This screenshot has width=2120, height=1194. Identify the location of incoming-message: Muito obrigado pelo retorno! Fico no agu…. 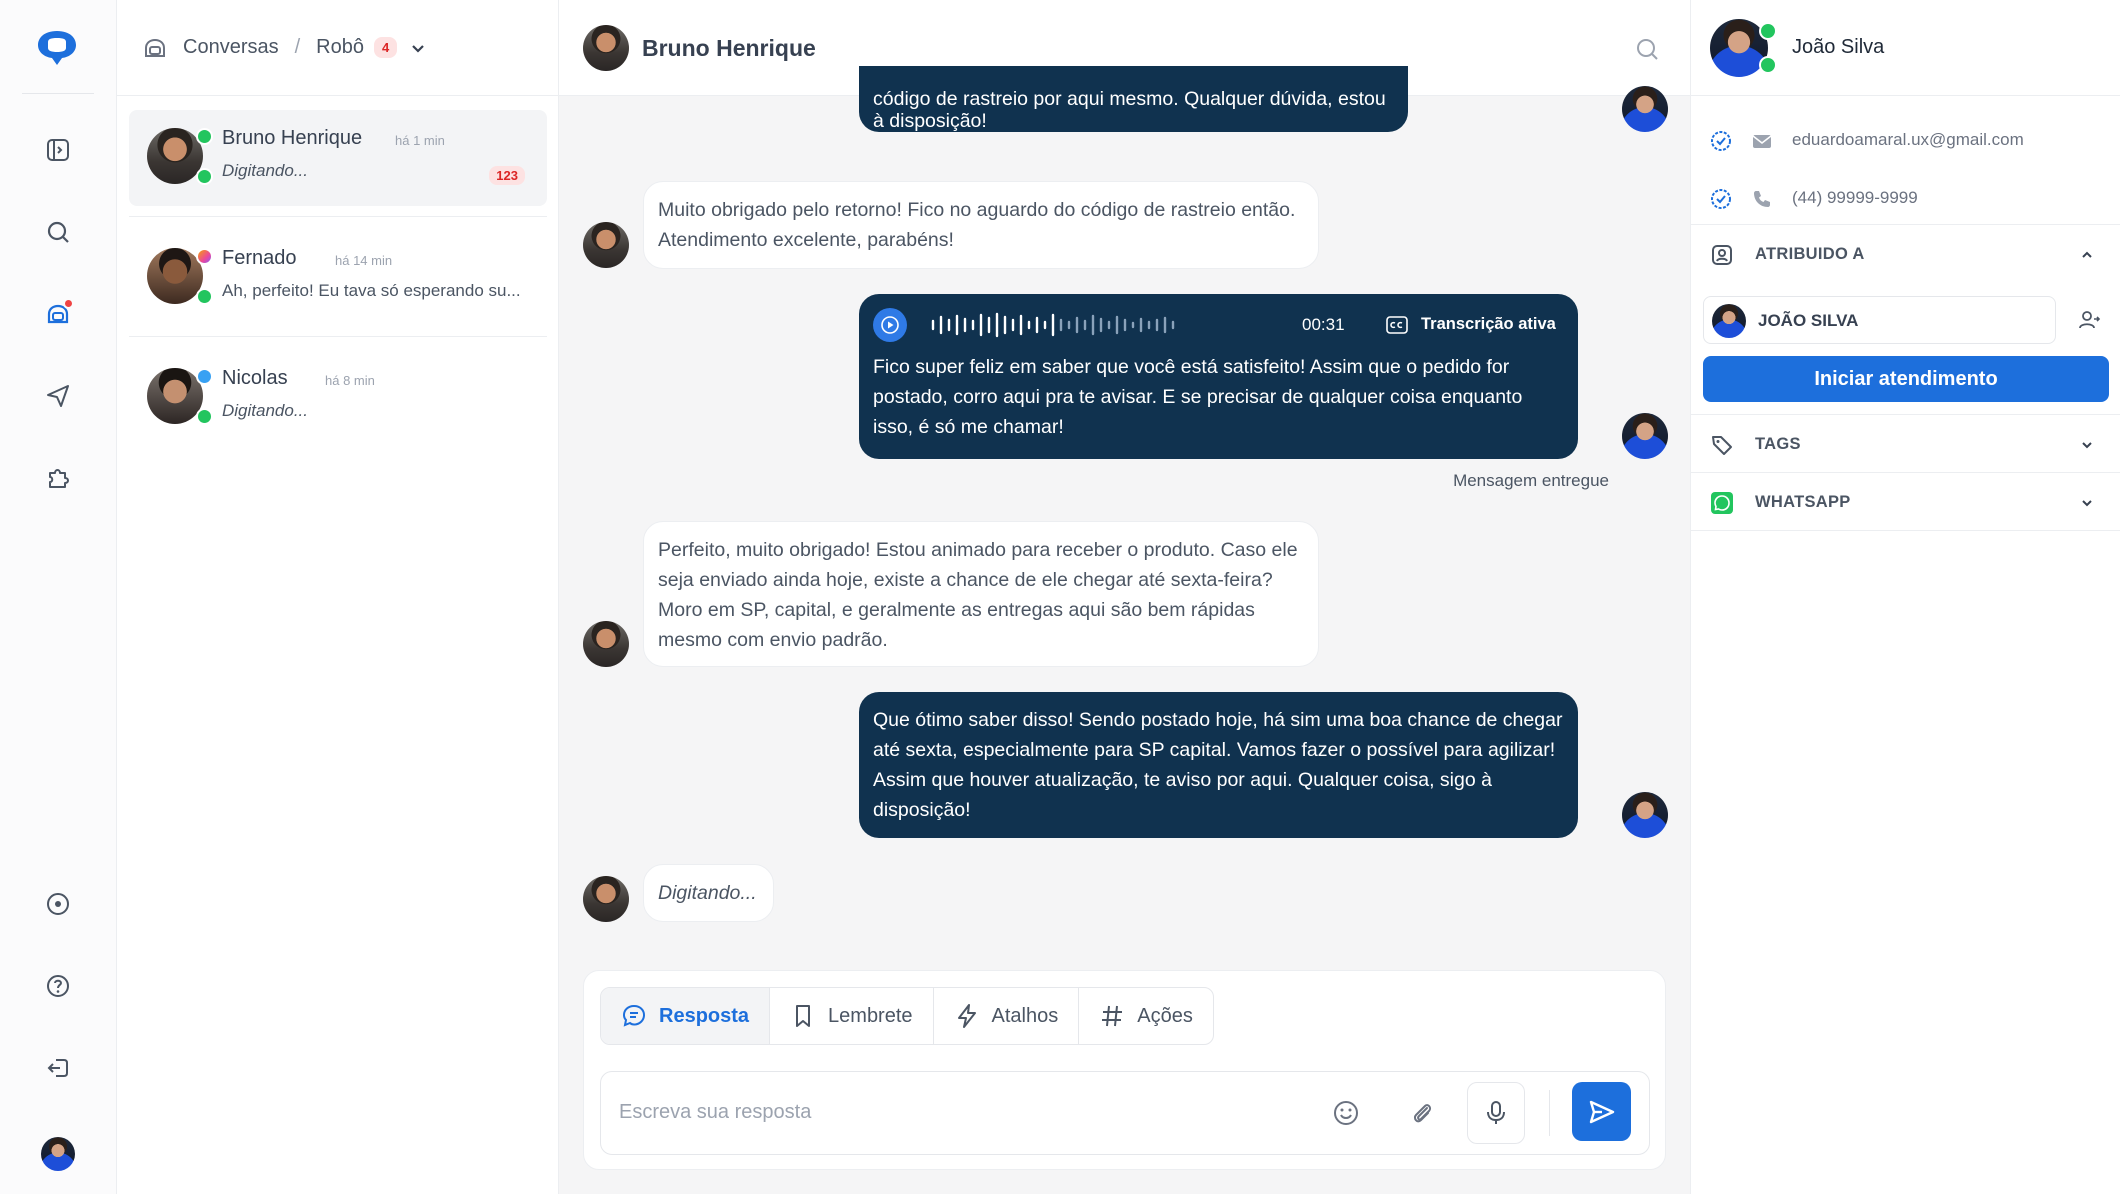
(981, 225).